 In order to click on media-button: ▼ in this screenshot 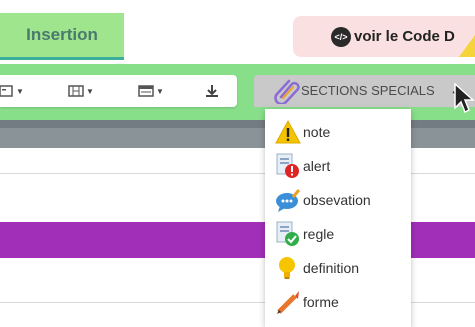, I will do `click(81, 91)`.